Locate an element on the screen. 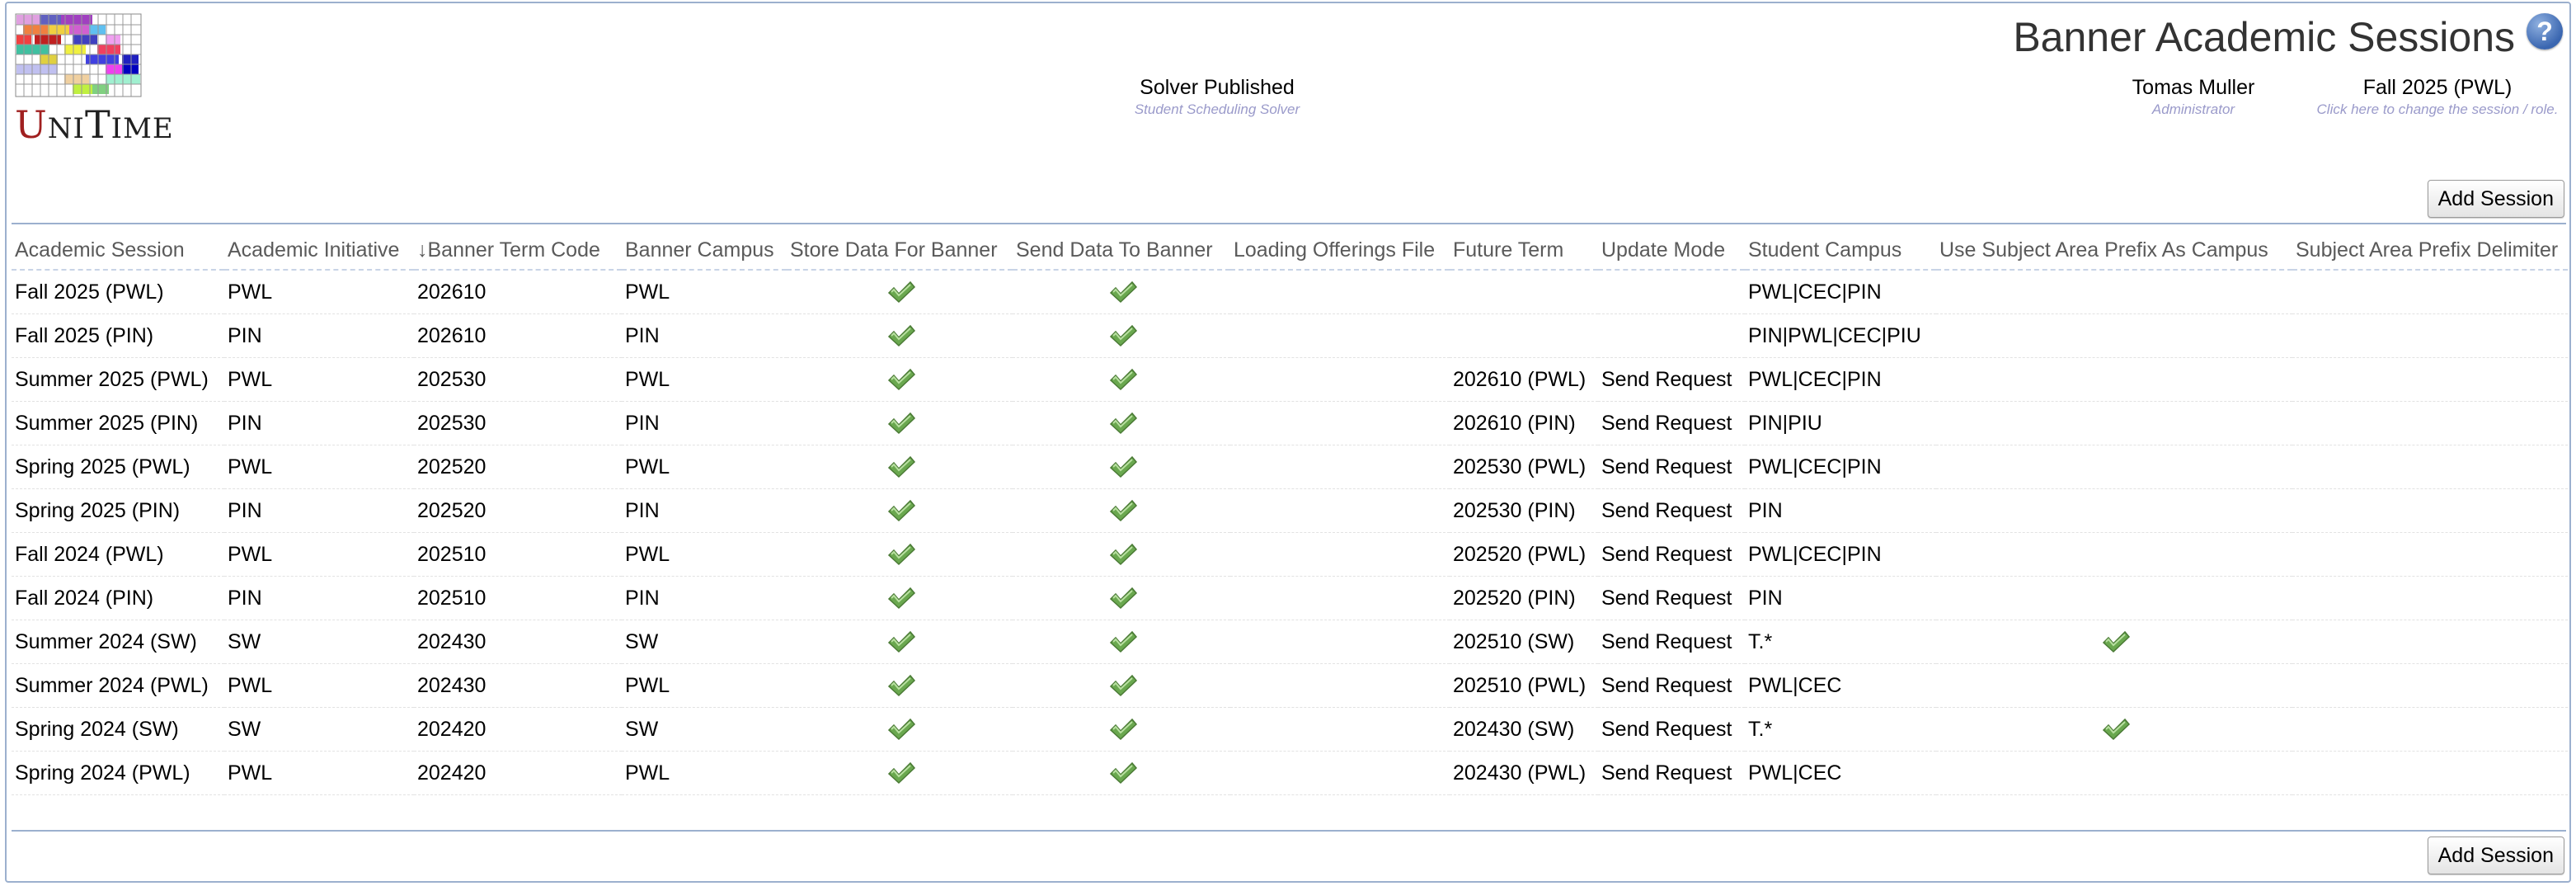  add-session-button-bottom: Add Session is located at coordinates (2495, 855).